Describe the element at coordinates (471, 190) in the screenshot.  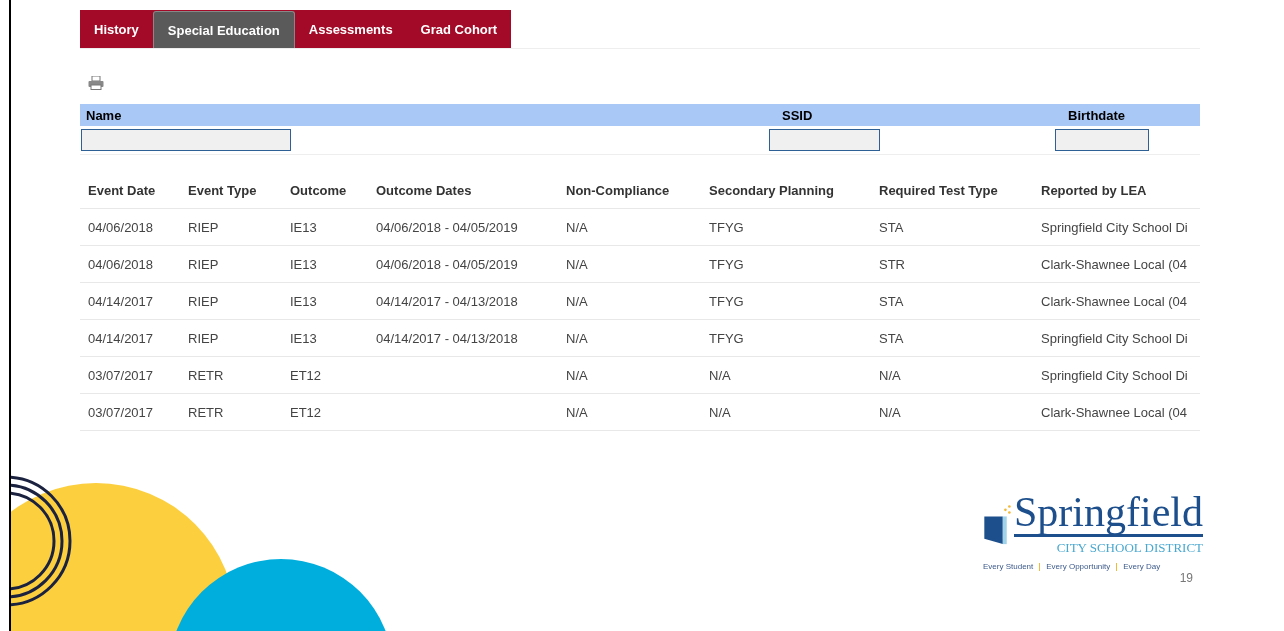
I see `column-header: Outcome Dates` at that location.